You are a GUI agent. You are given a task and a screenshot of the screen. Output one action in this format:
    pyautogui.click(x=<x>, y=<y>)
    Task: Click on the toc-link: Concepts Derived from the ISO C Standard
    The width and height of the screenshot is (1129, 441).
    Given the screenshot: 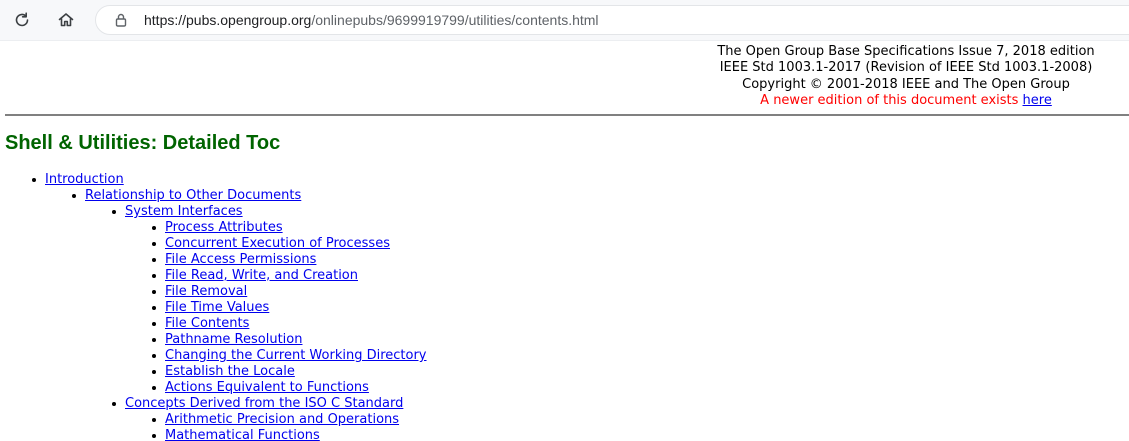 What is the action you would take?
    pyautogui.click(x=264, y=404)
    